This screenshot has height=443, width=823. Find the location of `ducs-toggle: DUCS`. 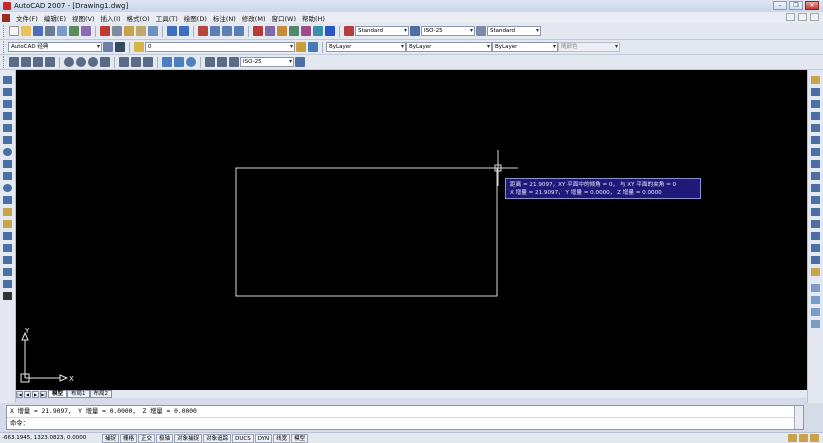

ducs-toggle: DUCS is located at coordinates (243, 438).